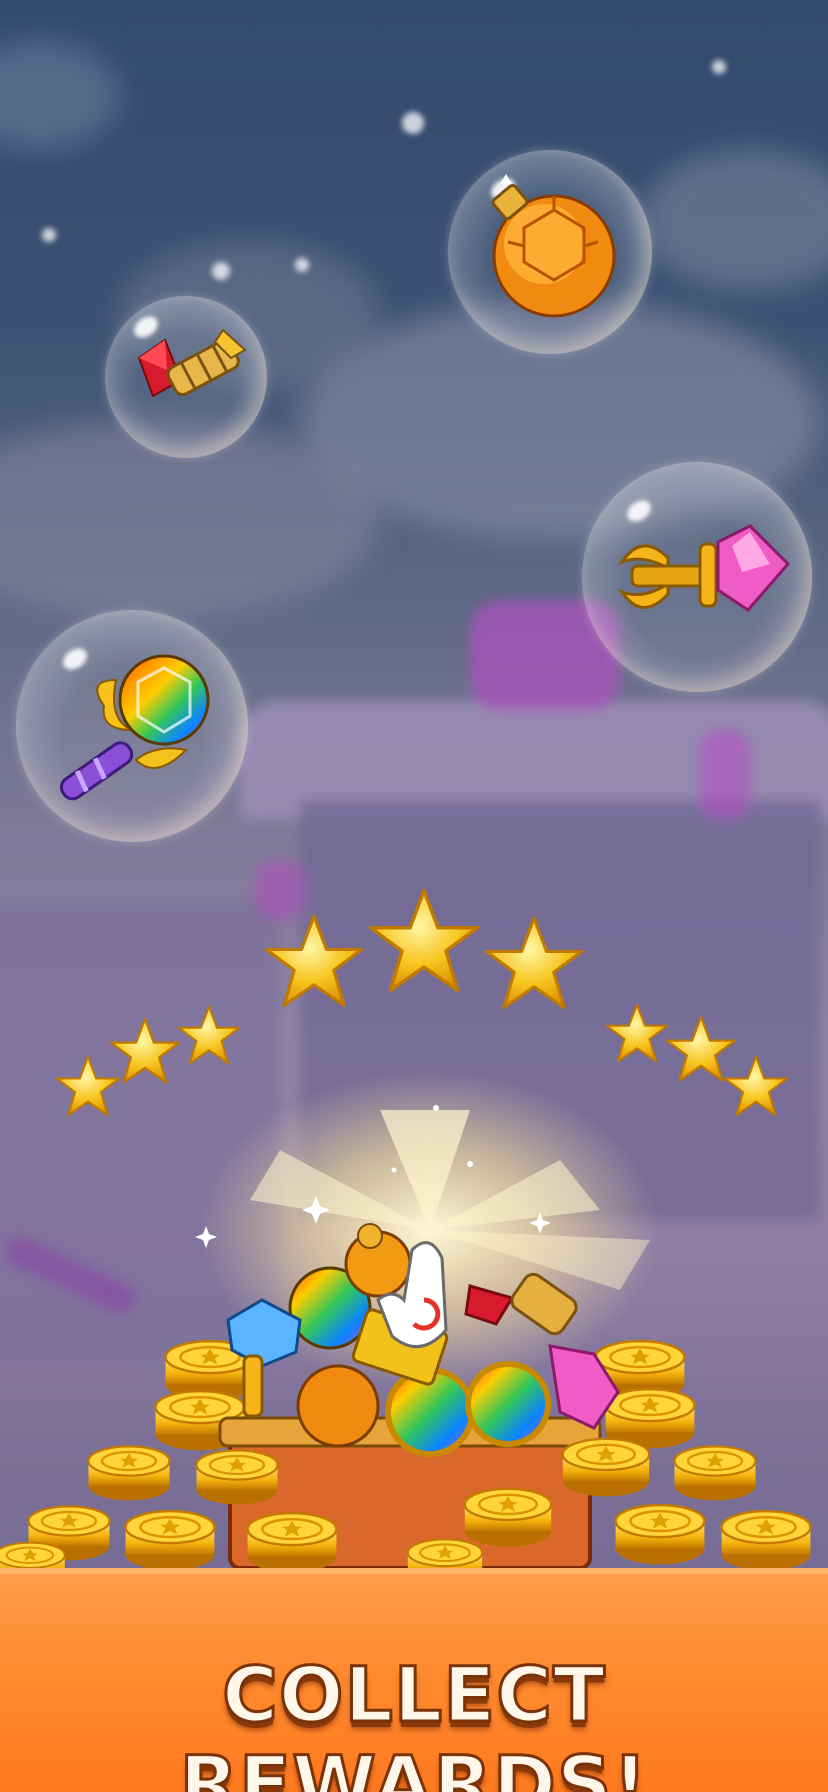  What do you see at coordinates (370, 1236) in the screenshot?
I see `gold-bomb-cap` at bounding box center [370, 1236].